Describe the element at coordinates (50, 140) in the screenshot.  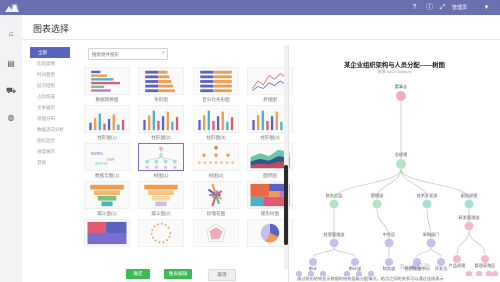
I see `category-item: 指标监控` at that location.